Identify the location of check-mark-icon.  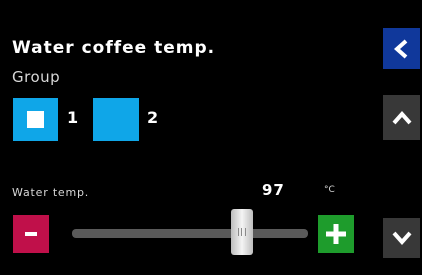
(35, 119).